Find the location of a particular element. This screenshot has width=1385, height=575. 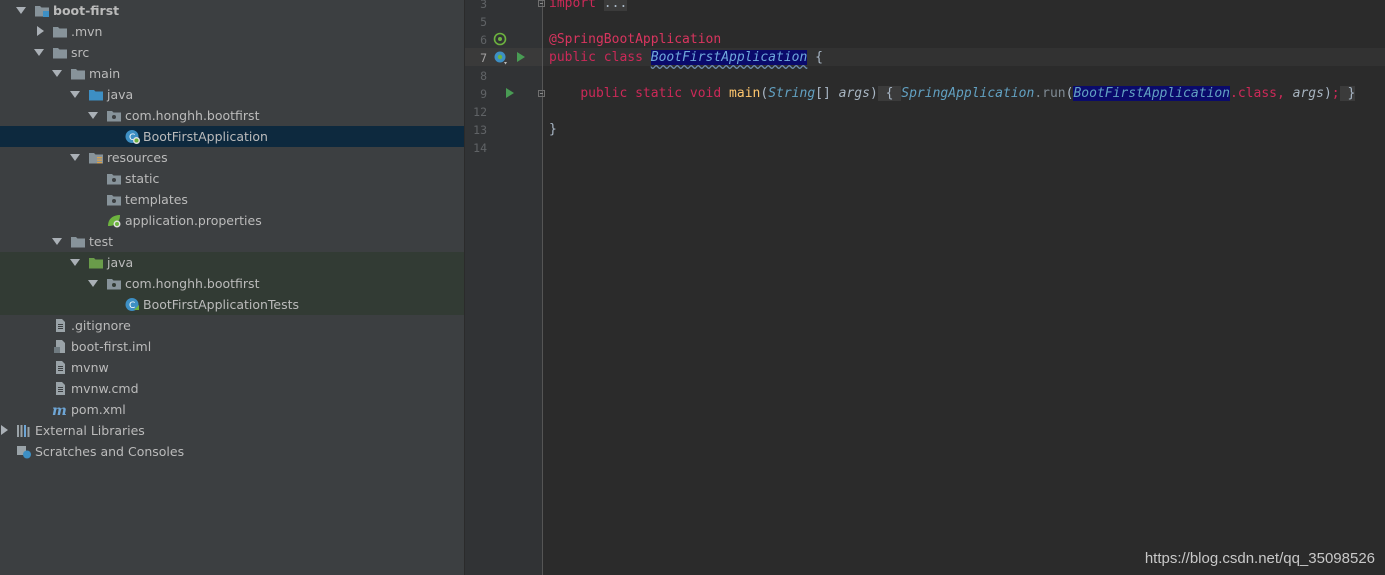

class-icon: C is located at coordinates (132, 304).